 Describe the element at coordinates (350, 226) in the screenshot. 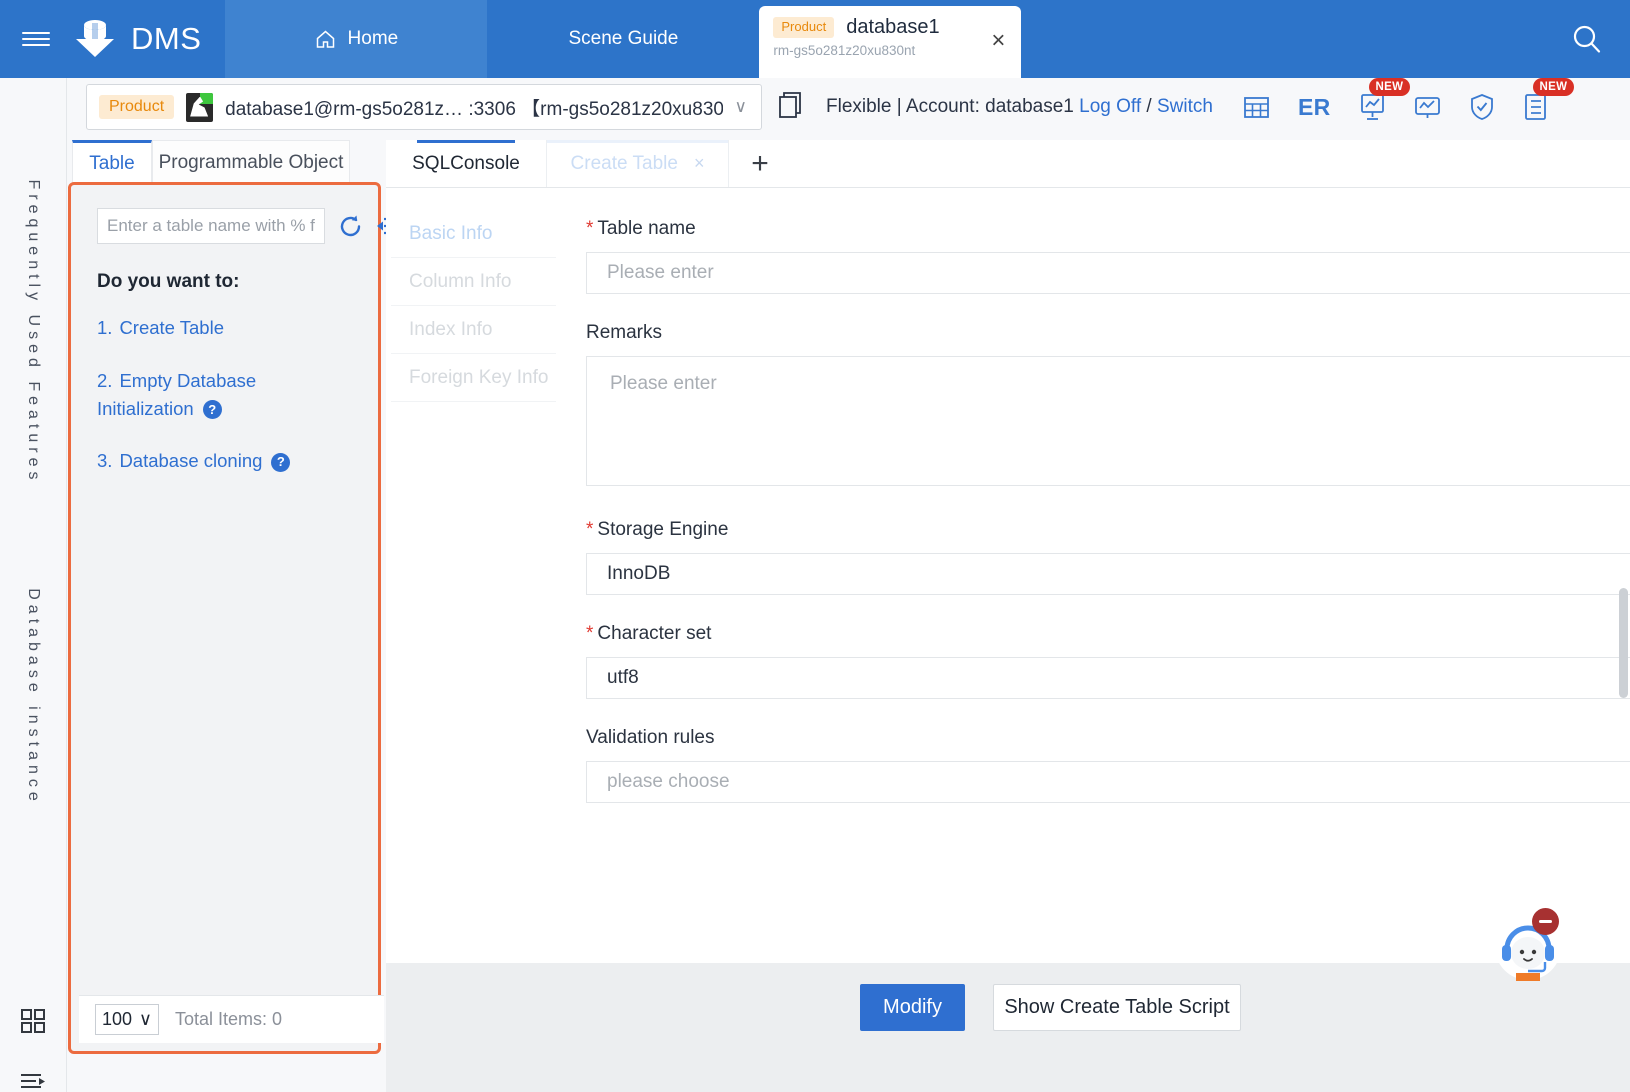

I see `refresh-icon` at that location.